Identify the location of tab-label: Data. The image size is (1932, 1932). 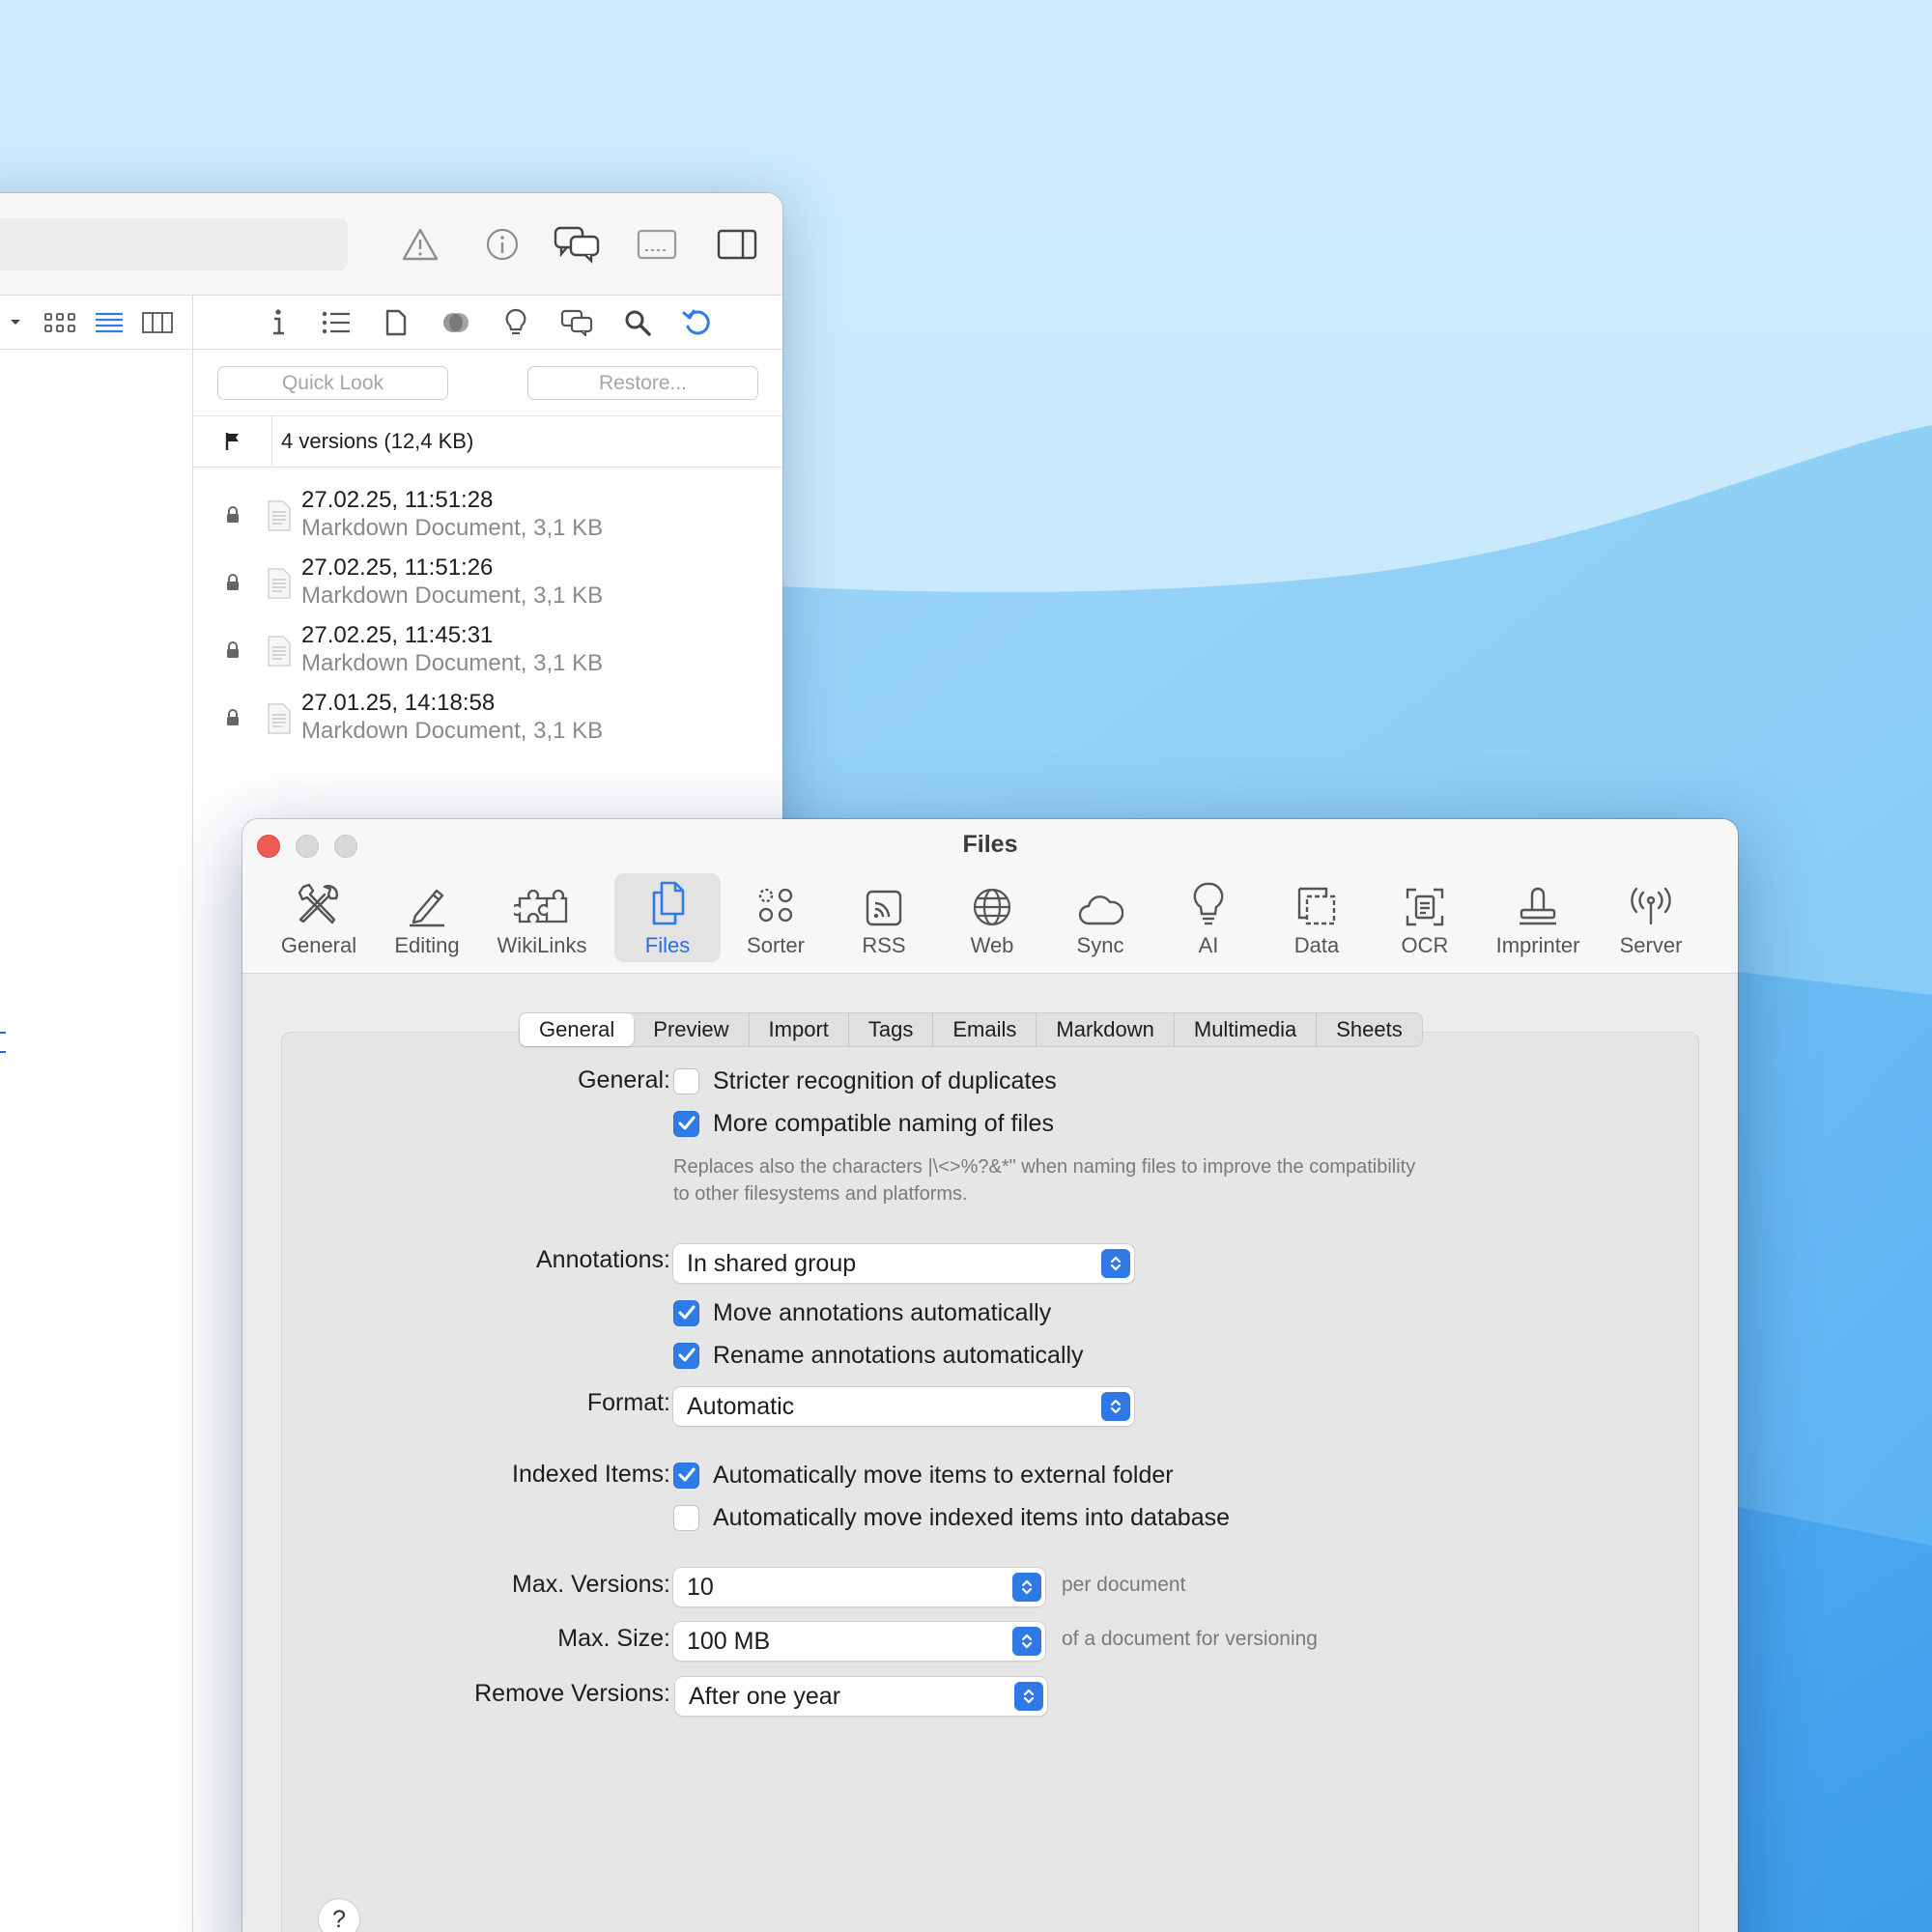
(1316, 945).